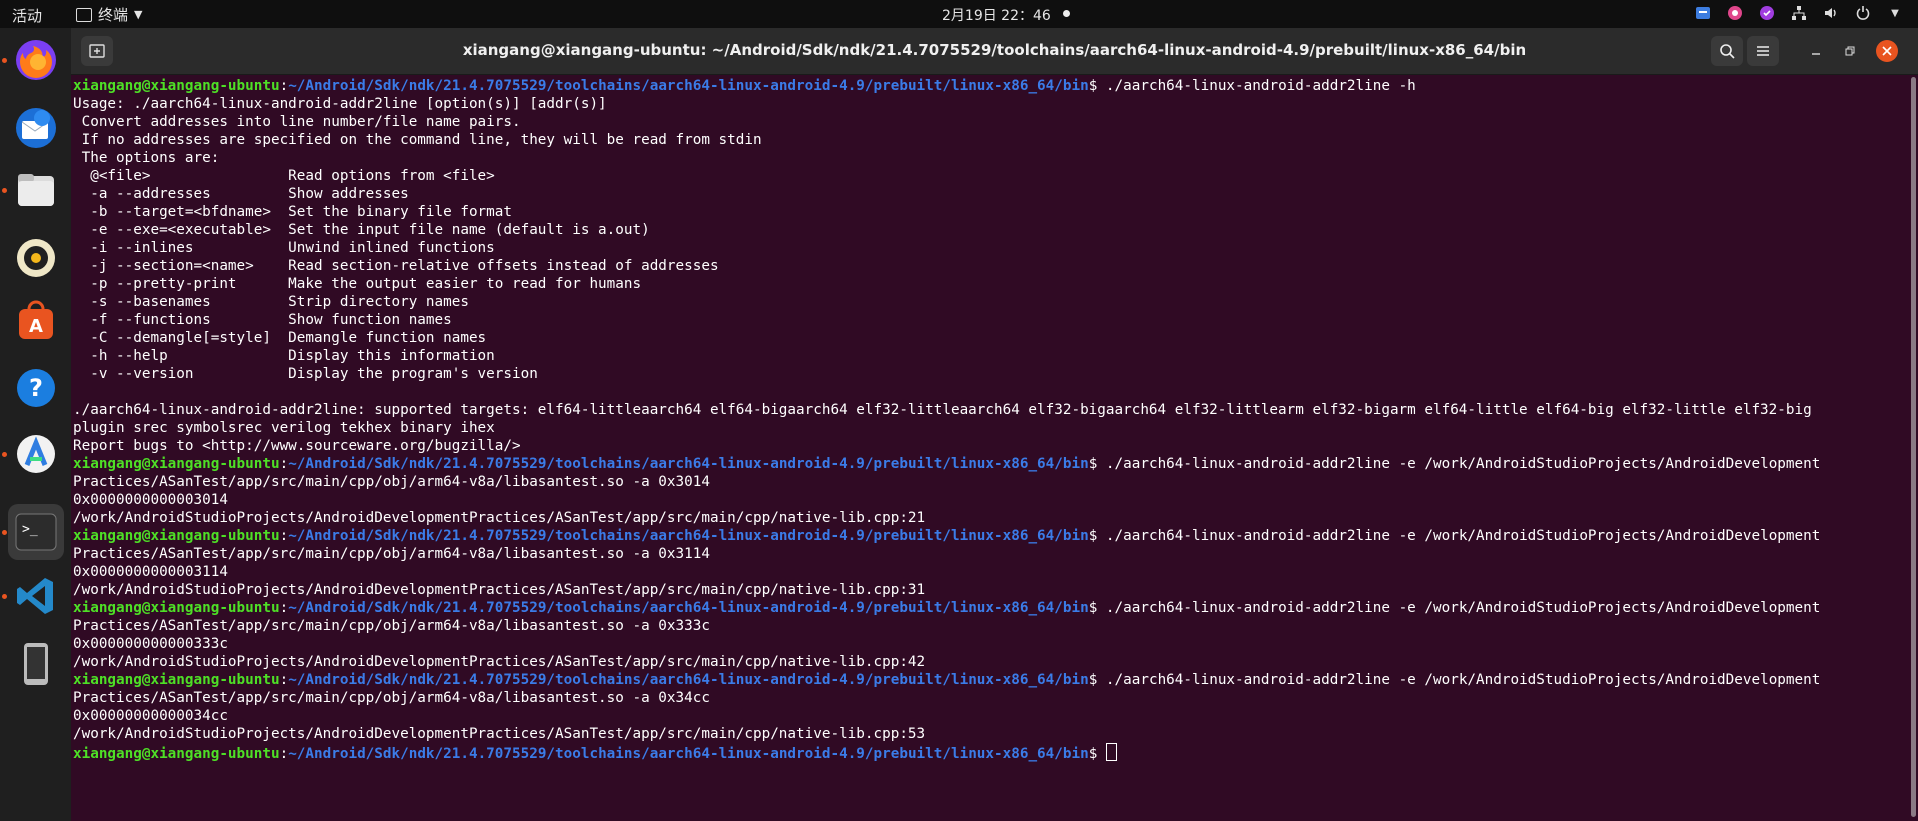 The width and height of the screenshot is (1918, 821). What do you see at coordinates (36, 326) in the screenshot?
I see `svg-text: A` at bounding box center [36, 326].